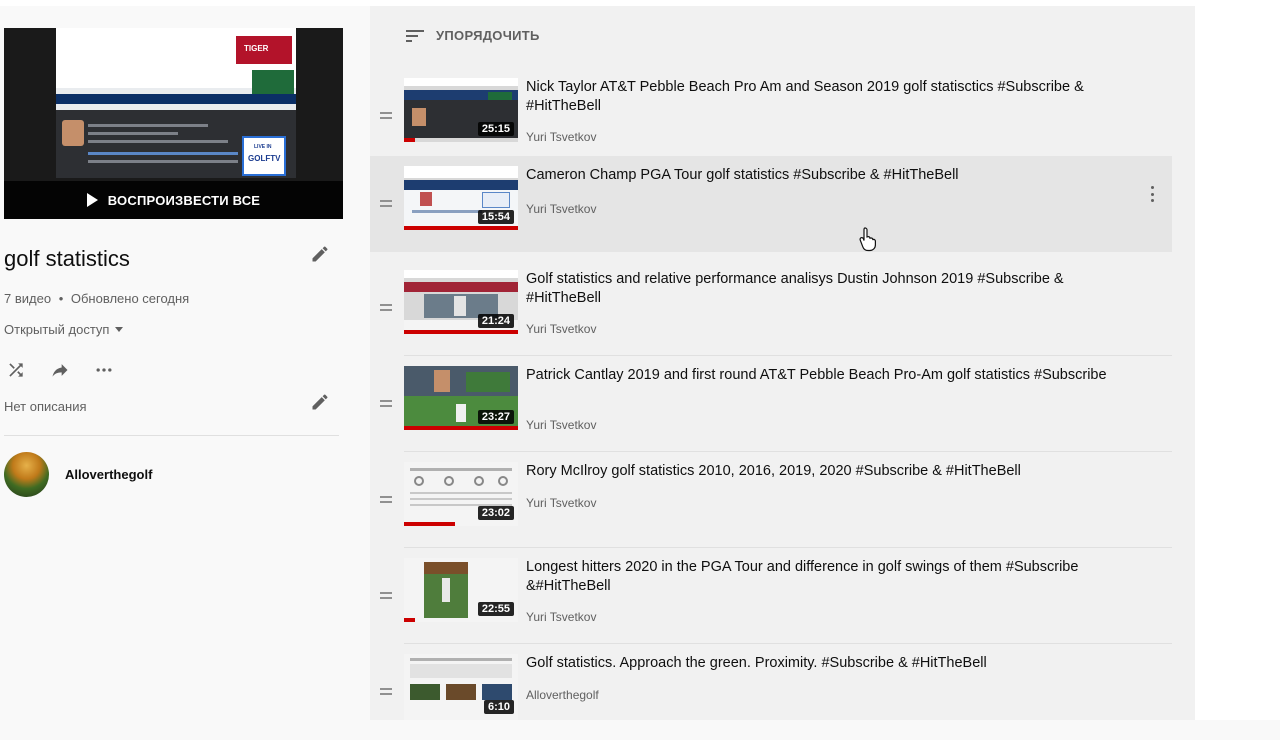  Describe the element at coordinates (461, 302) in the screenshot. I see `video-thumbnail: 21:24` at that location.